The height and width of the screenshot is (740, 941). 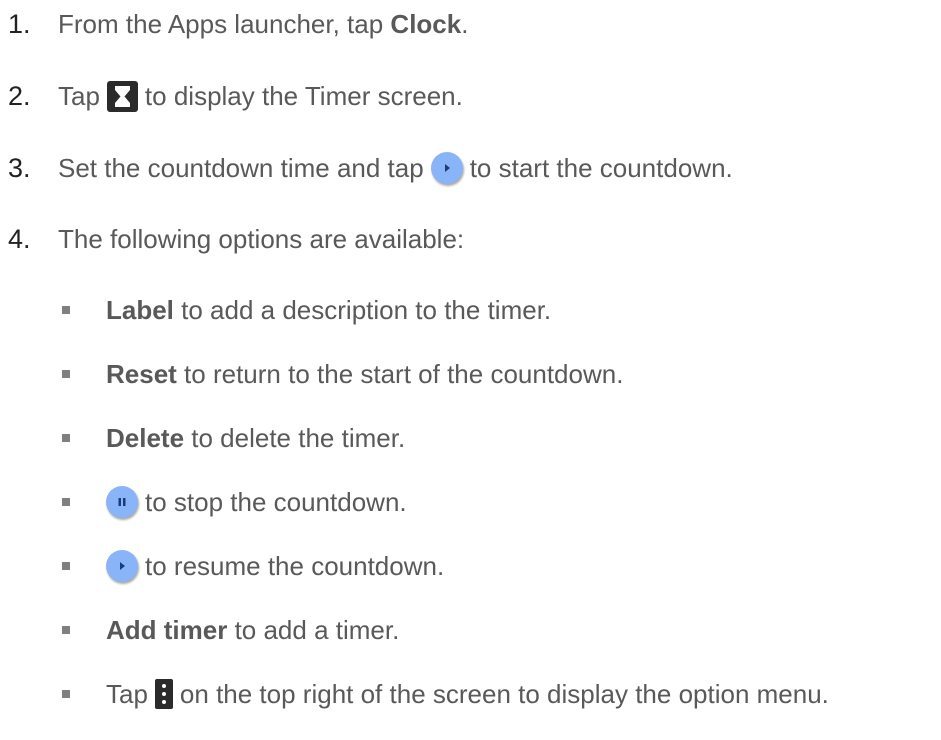 I want to click on step-text-start: Tap, so click(x=79, y=95).